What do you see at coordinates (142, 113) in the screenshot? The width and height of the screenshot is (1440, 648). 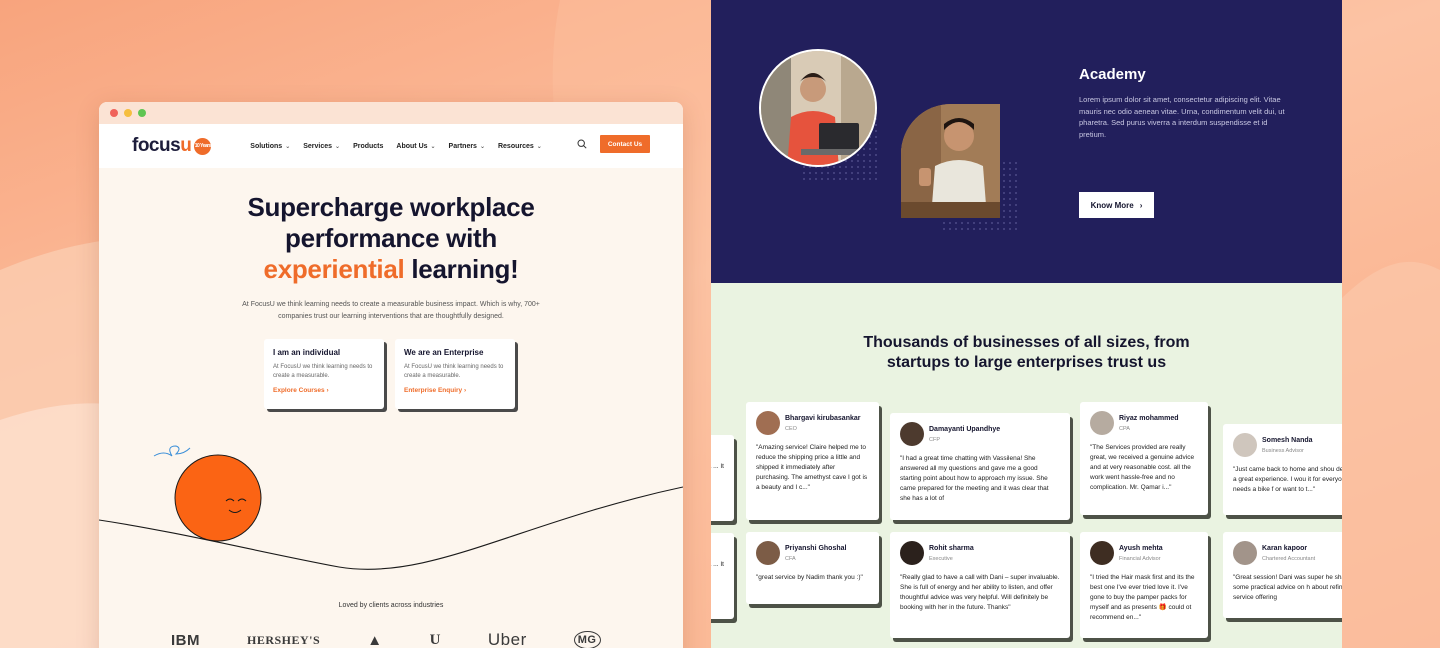 I see `maximize-window-dot` at bounding box center [142, 113].